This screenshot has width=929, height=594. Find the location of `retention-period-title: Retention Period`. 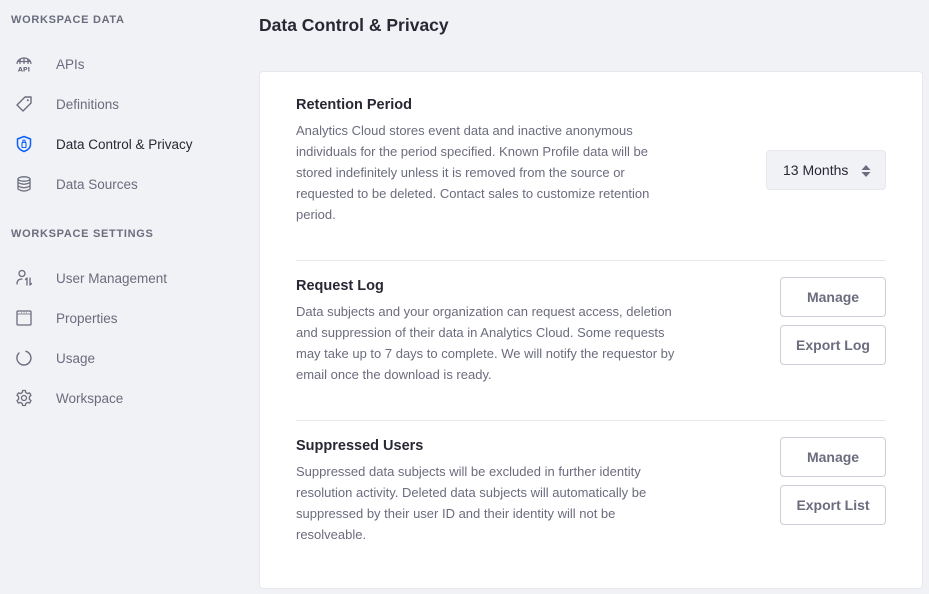

retention-period-title: Retention Period is located at coordinates (354, 105).